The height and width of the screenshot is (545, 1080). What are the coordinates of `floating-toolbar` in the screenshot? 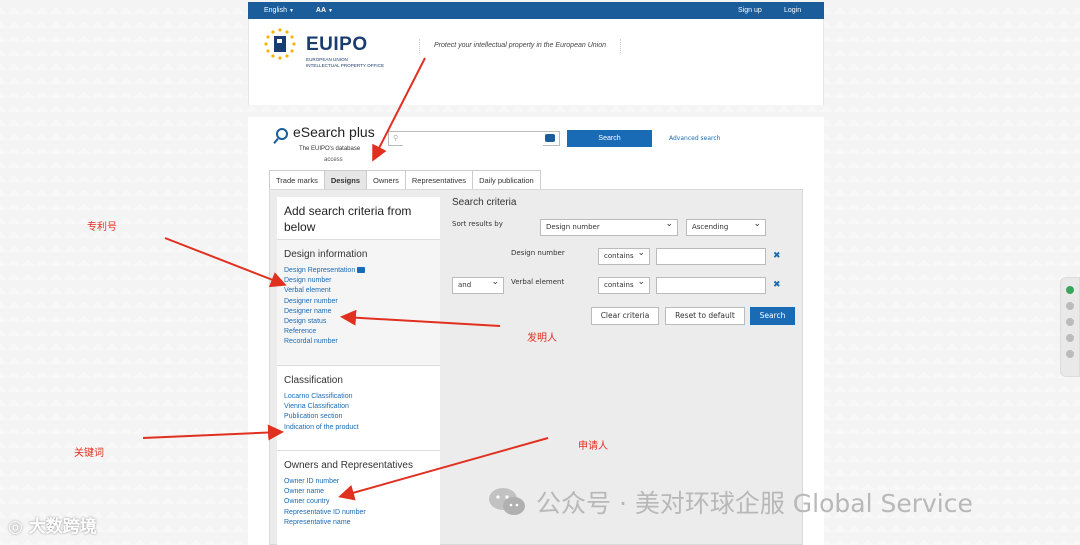 It's located at (1070, 327).